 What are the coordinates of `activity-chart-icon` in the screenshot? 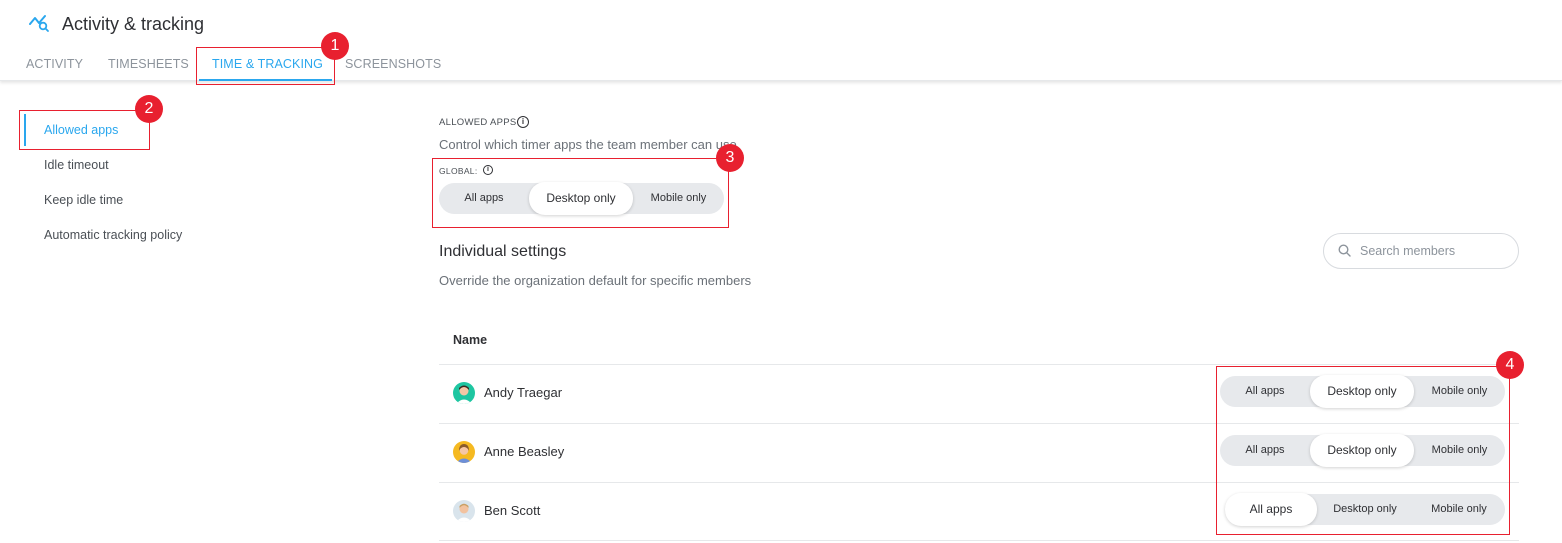 It's located at (39, 23).